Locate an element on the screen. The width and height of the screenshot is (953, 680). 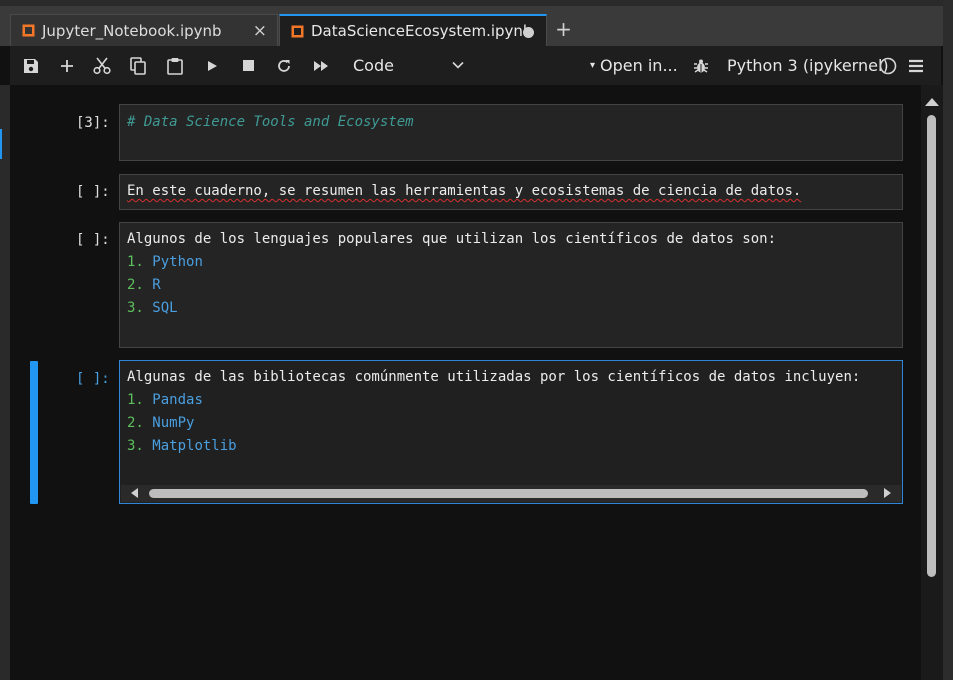
list-item-text: SQL is located at coordinates (165, 308).